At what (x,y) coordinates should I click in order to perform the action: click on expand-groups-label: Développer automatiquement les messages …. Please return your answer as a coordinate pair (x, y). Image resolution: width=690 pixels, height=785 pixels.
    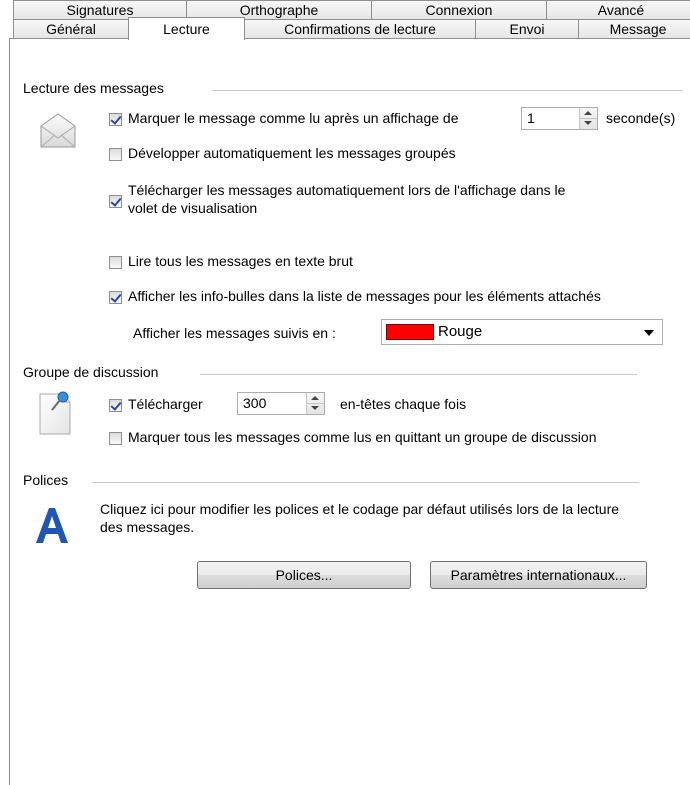
    Looking at the image, I should click on (292, 153).